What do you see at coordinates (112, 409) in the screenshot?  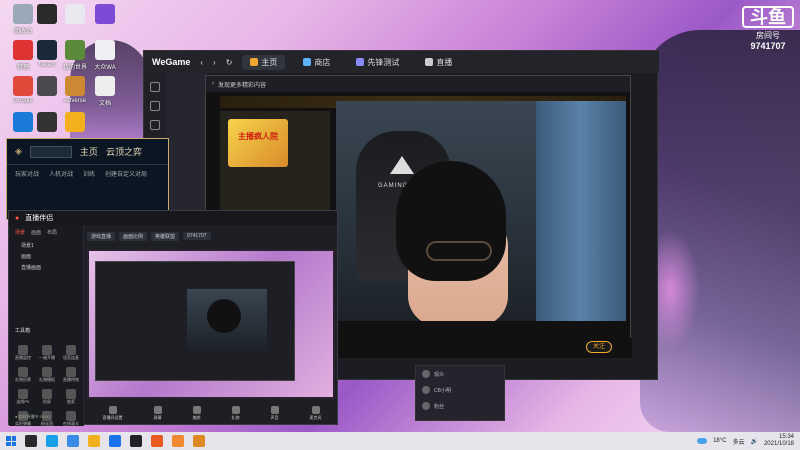 I see `toolbar-icon` at bounding box center [112, 409].